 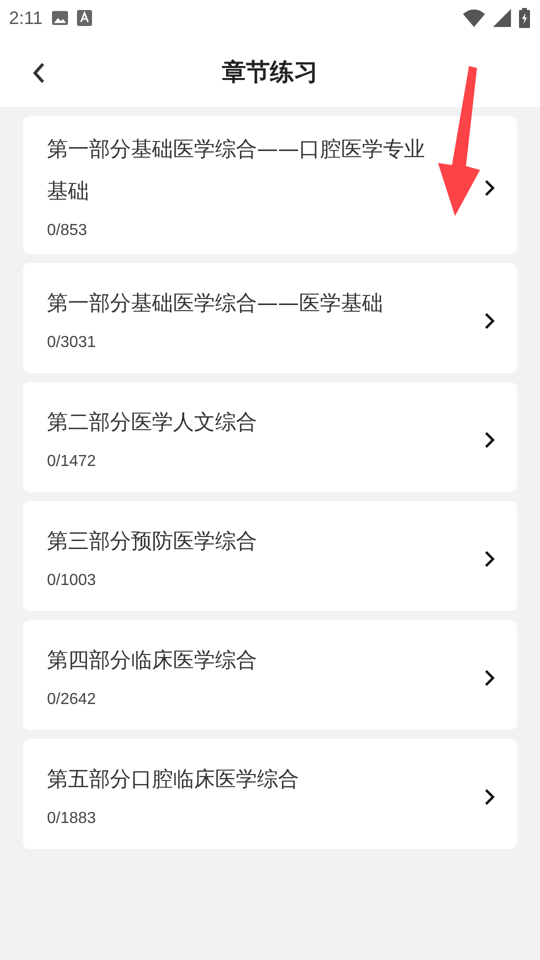 I want to click on chapter-title: 第二部分医学人文综合, so click(x=152, y=422).